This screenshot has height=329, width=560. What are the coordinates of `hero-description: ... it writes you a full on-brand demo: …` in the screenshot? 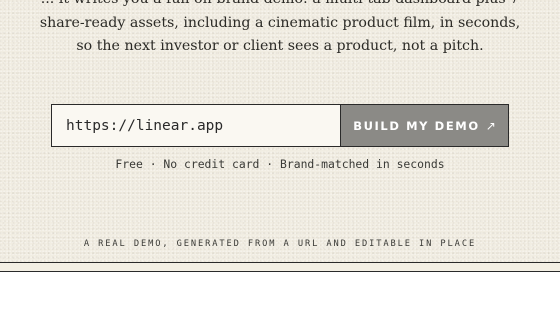 It's located at (280, 27).